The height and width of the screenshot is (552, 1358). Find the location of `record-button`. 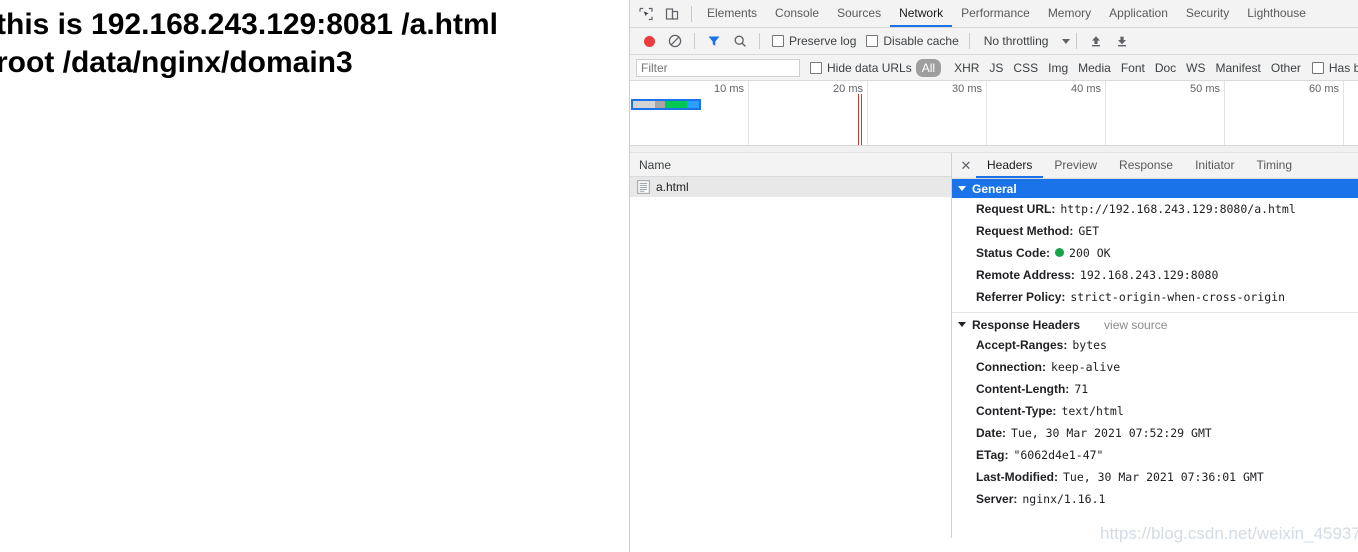

record-button is located at coordinates (649, 41).